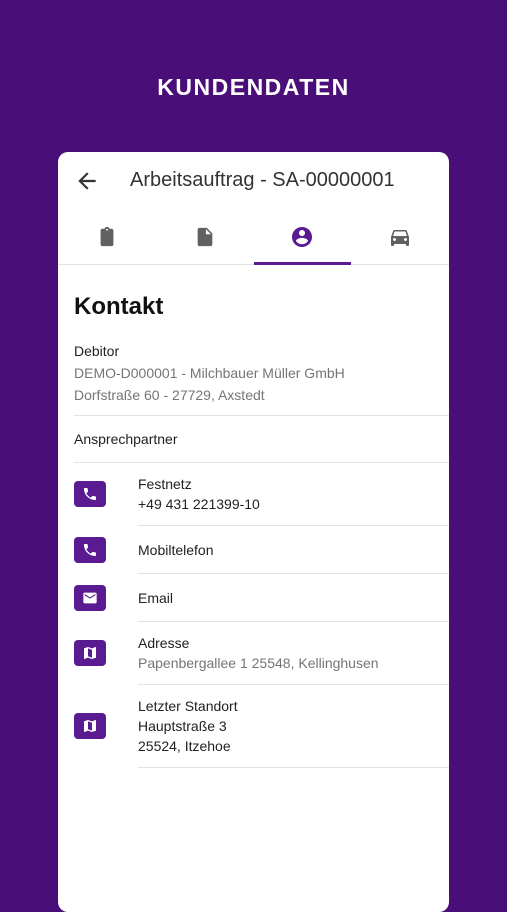 The width and height of the screenshot is (507, 912). I want to click on tab-documents, so click(205, 237).